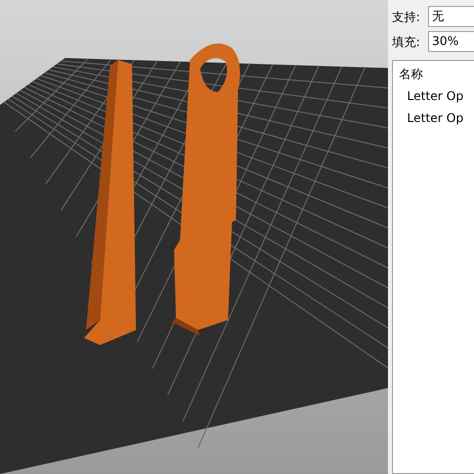 The width and height of the screenshot is (474, 474). Describe the element at coordinates (451, 16) in the screenshot. I see `setting-field: 无` at that location.